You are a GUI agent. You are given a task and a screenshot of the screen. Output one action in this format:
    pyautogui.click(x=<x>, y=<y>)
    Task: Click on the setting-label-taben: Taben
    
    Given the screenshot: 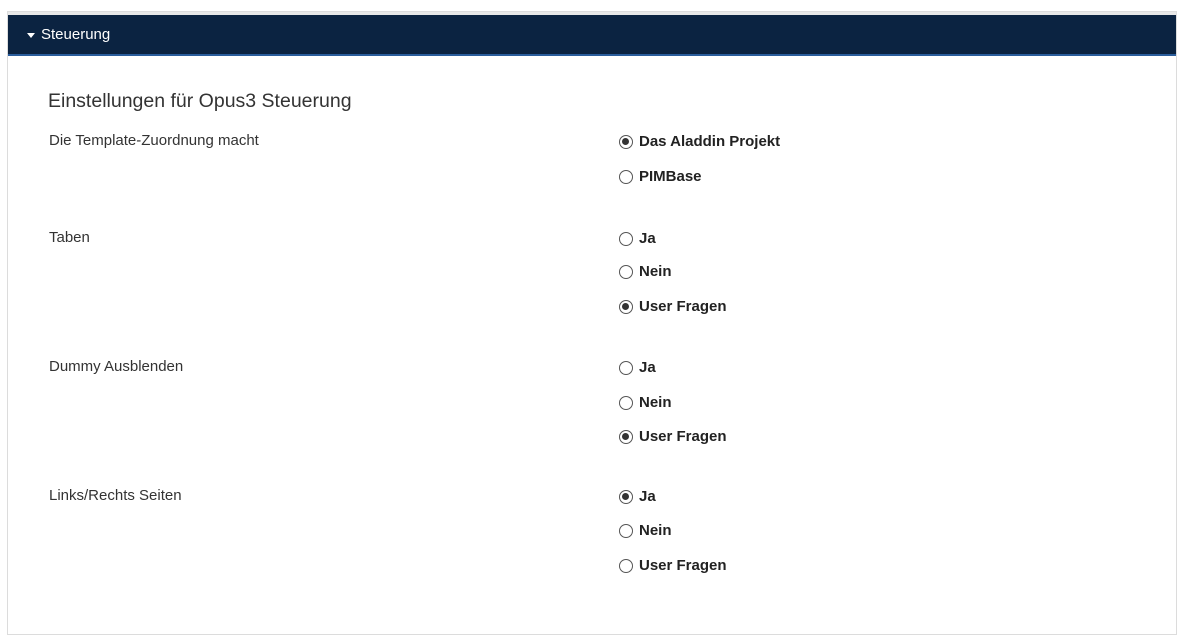 What is the action you would take?
    pyautogui.click(x=69, y=237)
    